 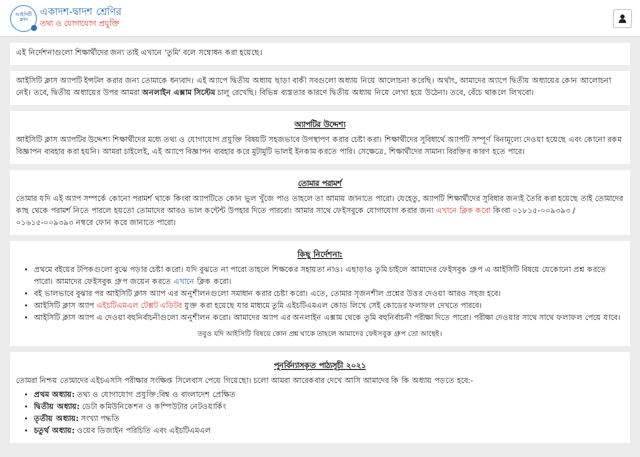 What do you see at coordinates (320, 254) in the screenshot?
I see `card-heading: কিছু নির্দেশনা:` at bounding box center [320, 254].